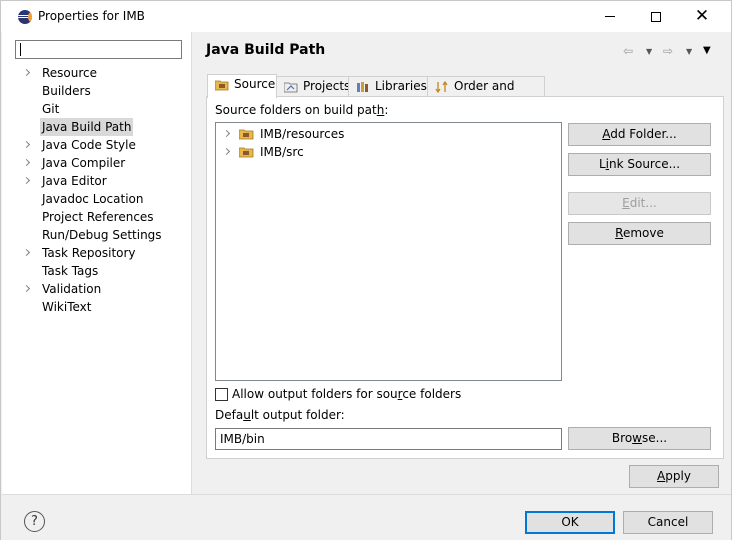 The image size is (732, 555). What do you see at coordinates (87, 127) in the screenshot?
I see `nav-item-java-build-path: Java Build Path` at bounding box center [87, 127].